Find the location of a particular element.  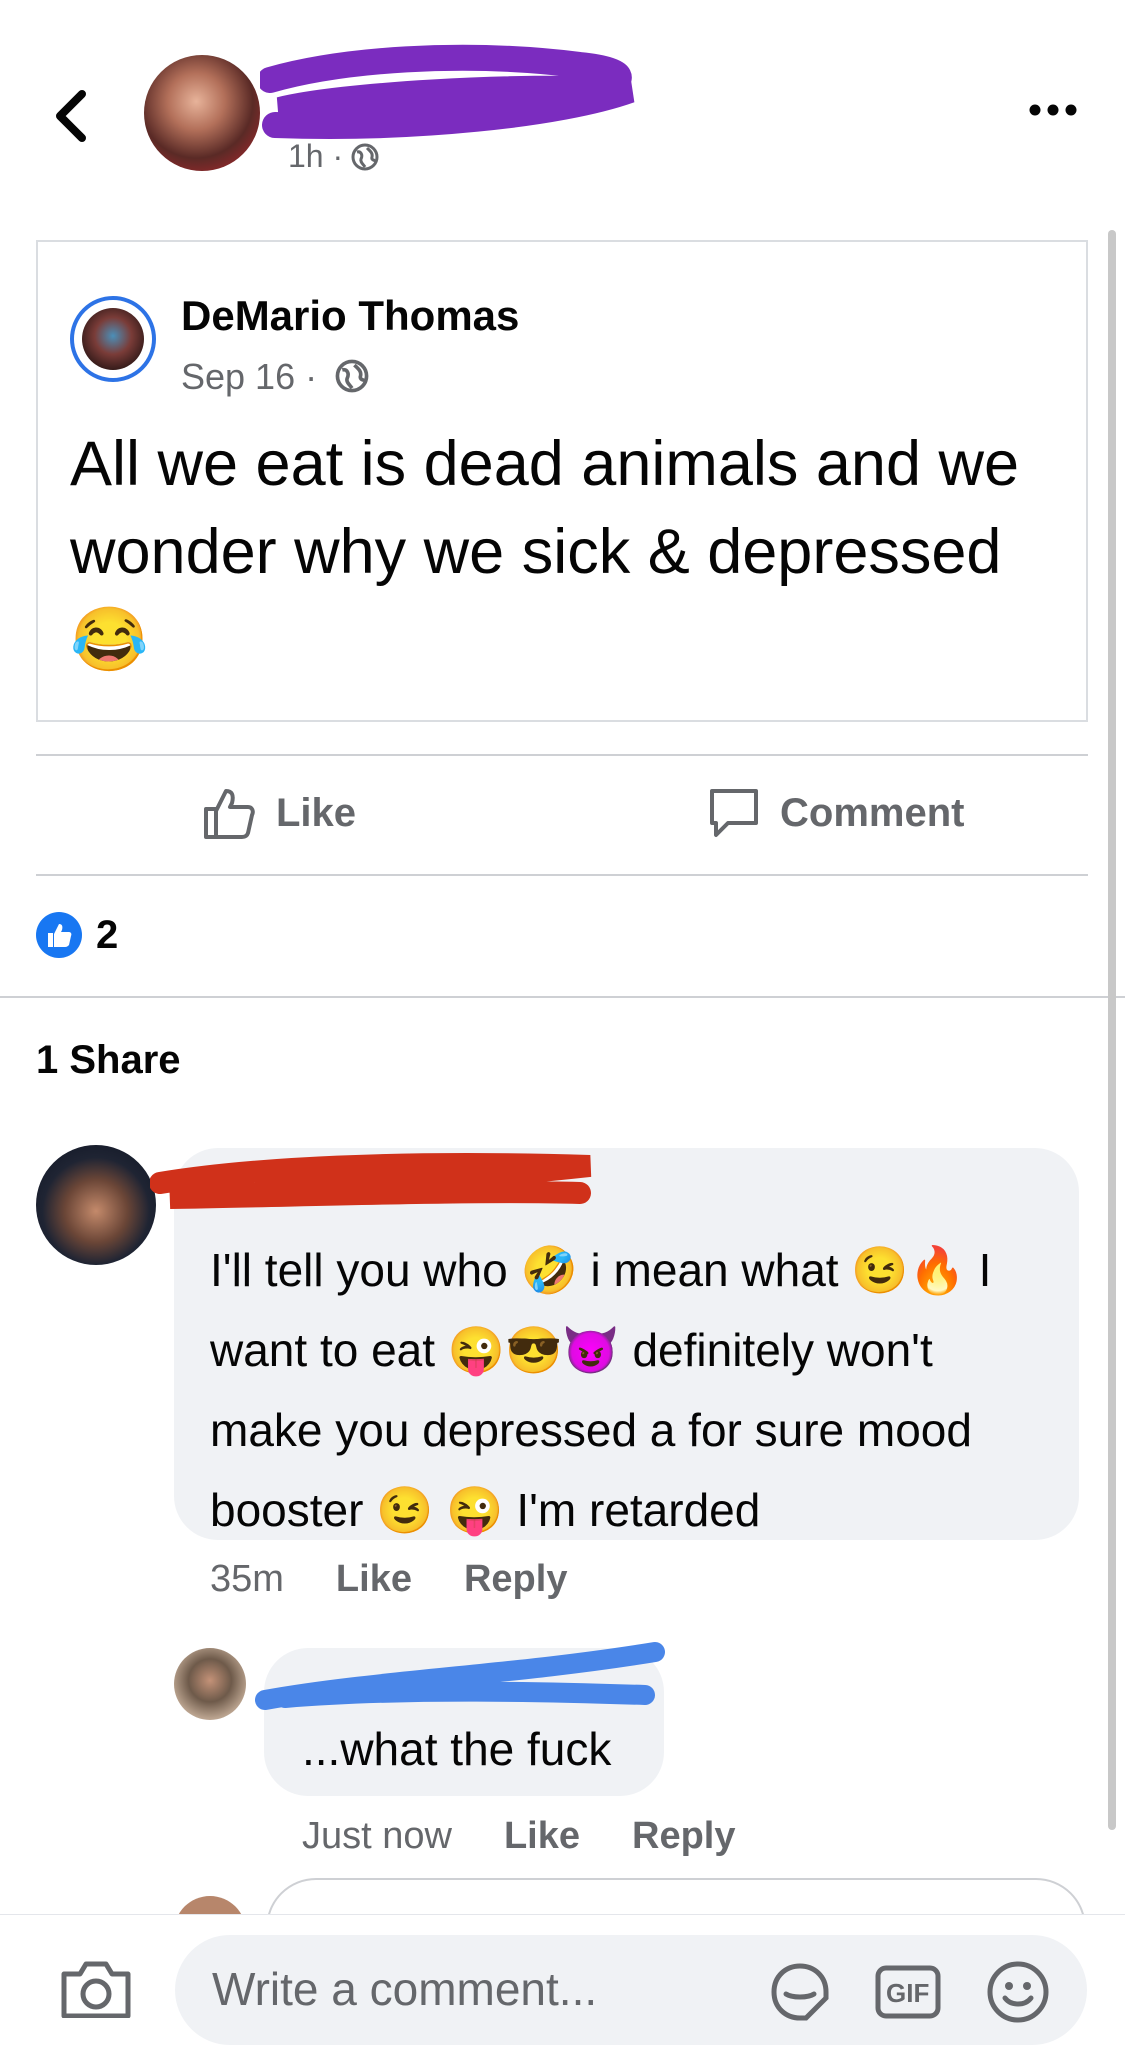

sticker-button is located at coordinates (800, 1992).